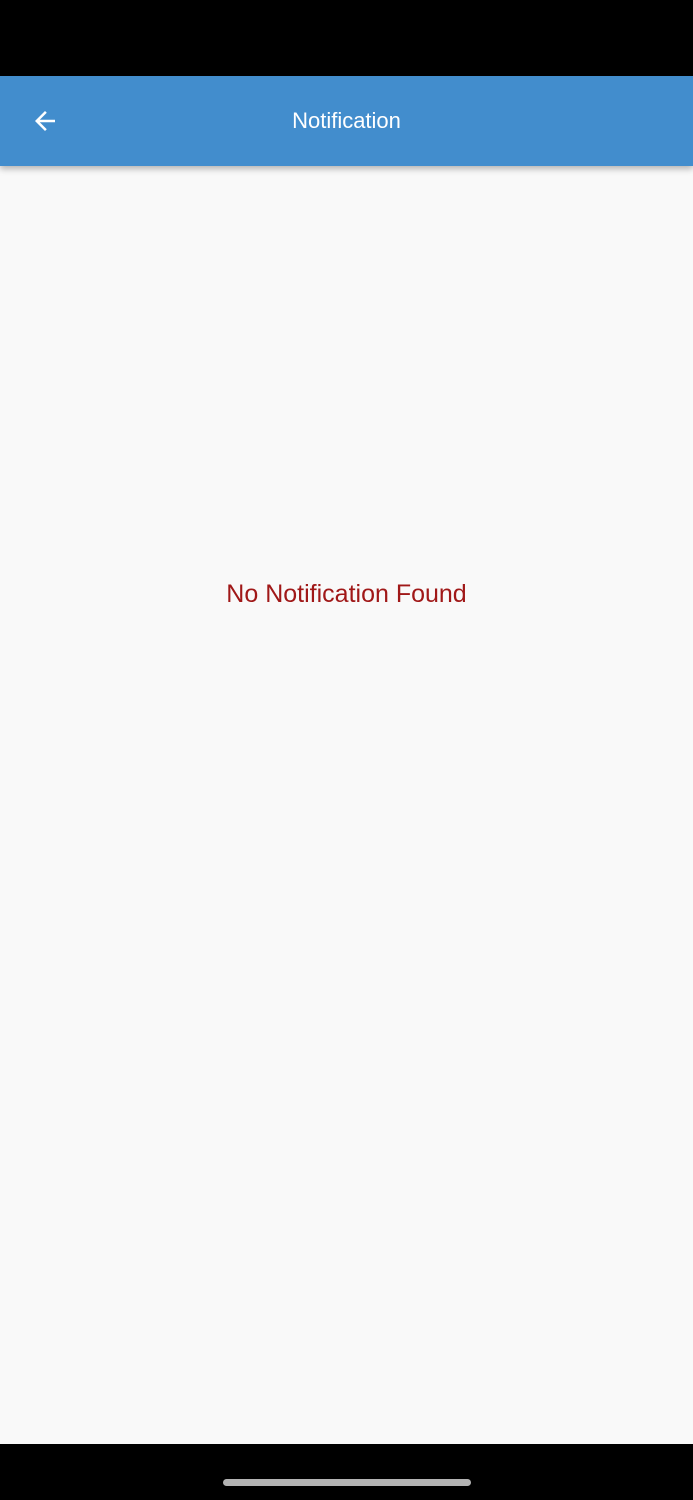  What do you see at coordinates (346, 594) in the screenshot?
I see `empty-state-message: No Notification Found` at bounding box center [346, 594].